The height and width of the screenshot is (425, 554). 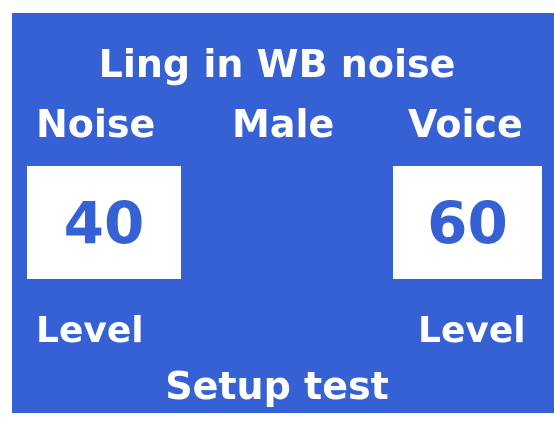 I want to click on panel-title: Ling in WB noise, so click(x=277, y=64).